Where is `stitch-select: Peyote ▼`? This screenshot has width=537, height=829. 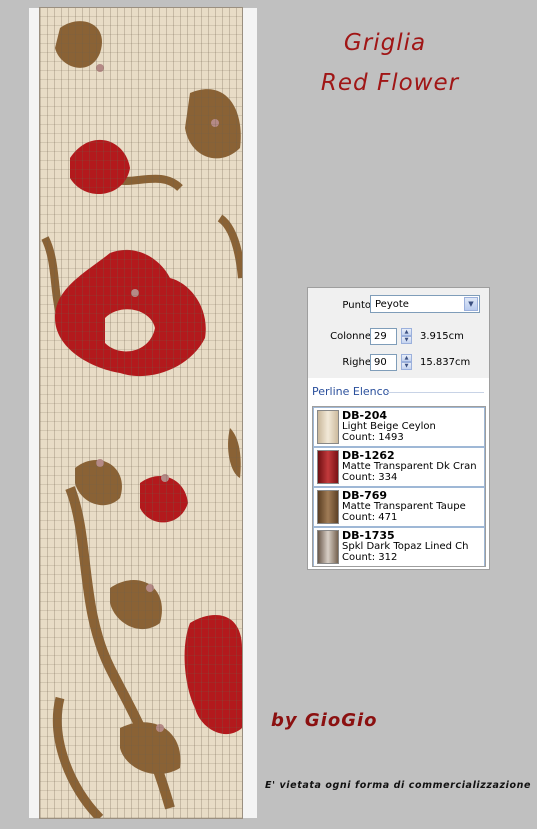
stitch-select: Peyote ▼ is located at coordinates (425, 304).